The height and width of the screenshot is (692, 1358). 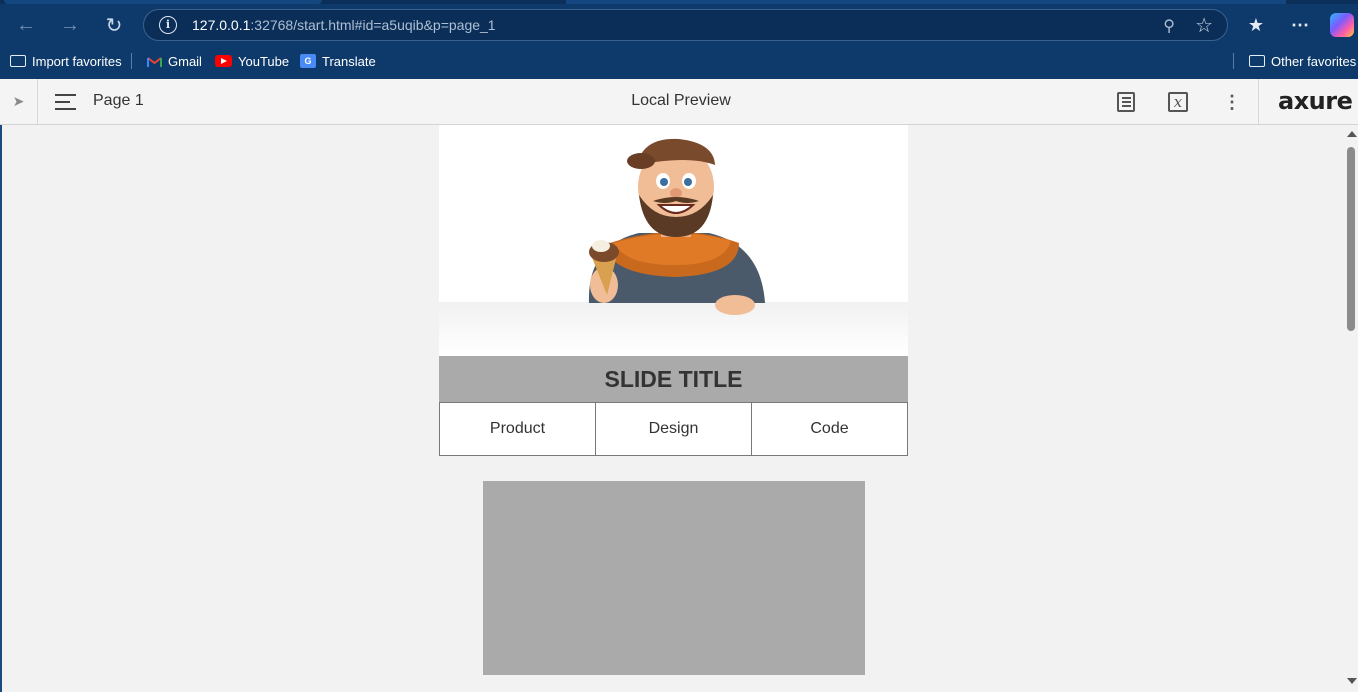 I want to click on preview-title: Local Preview, so click(x=681, y=100).